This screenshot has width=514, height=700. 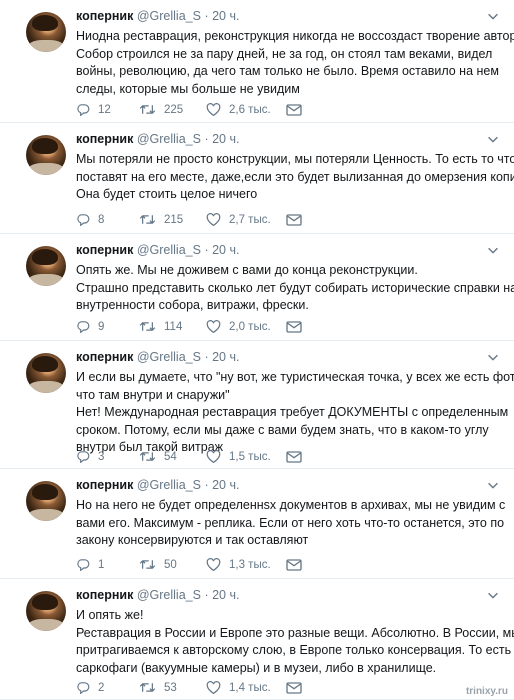 I want to click on like-button: 1,3 тыс., so click(x=246, y=564).